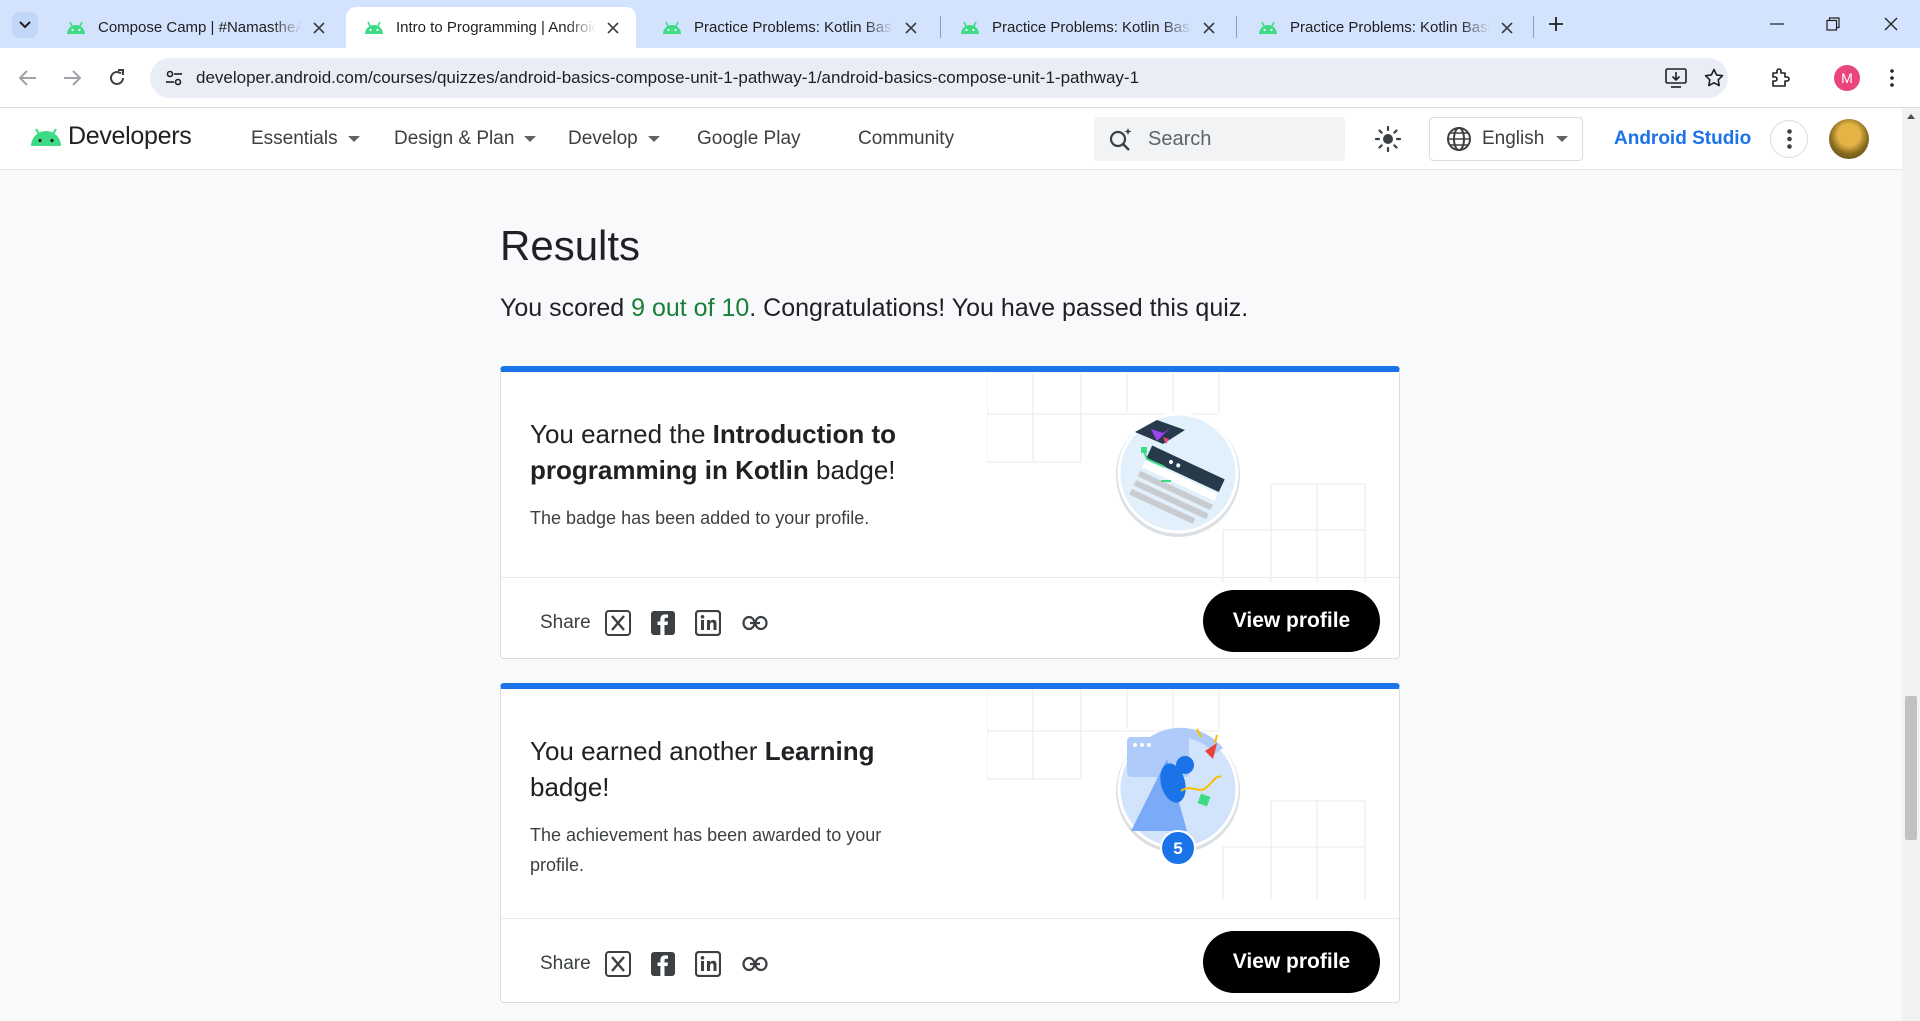  Describe the element at coordinates (621, 434) in the screenshot. I see `headline-prefix: You earned the` at that location.